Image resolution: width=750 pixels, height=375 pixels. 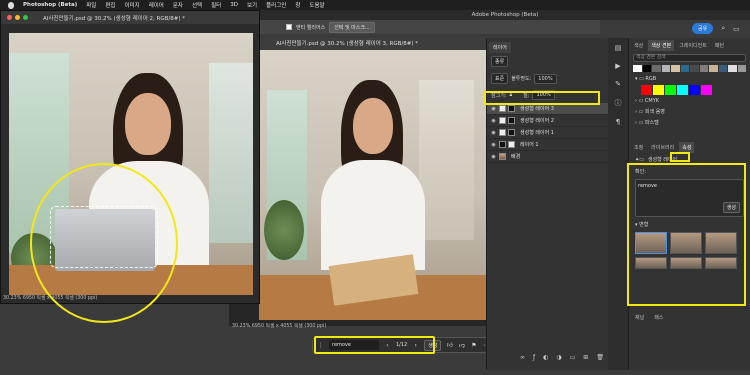 I want to click on apple-icon, so click(x=11, y=5).